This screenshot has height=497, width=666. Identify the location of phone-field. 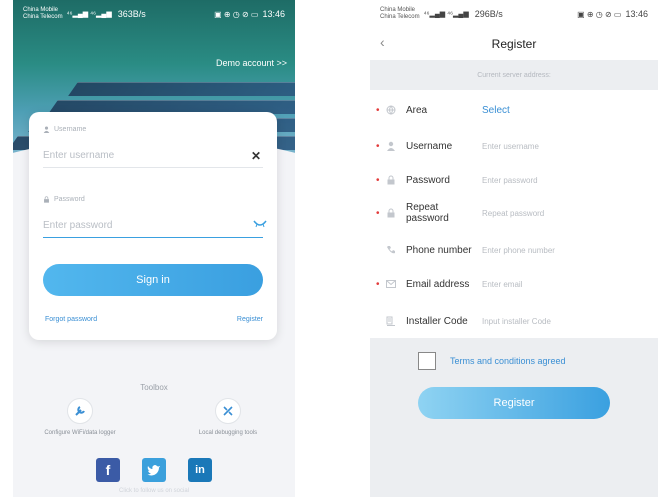
(566, 250).